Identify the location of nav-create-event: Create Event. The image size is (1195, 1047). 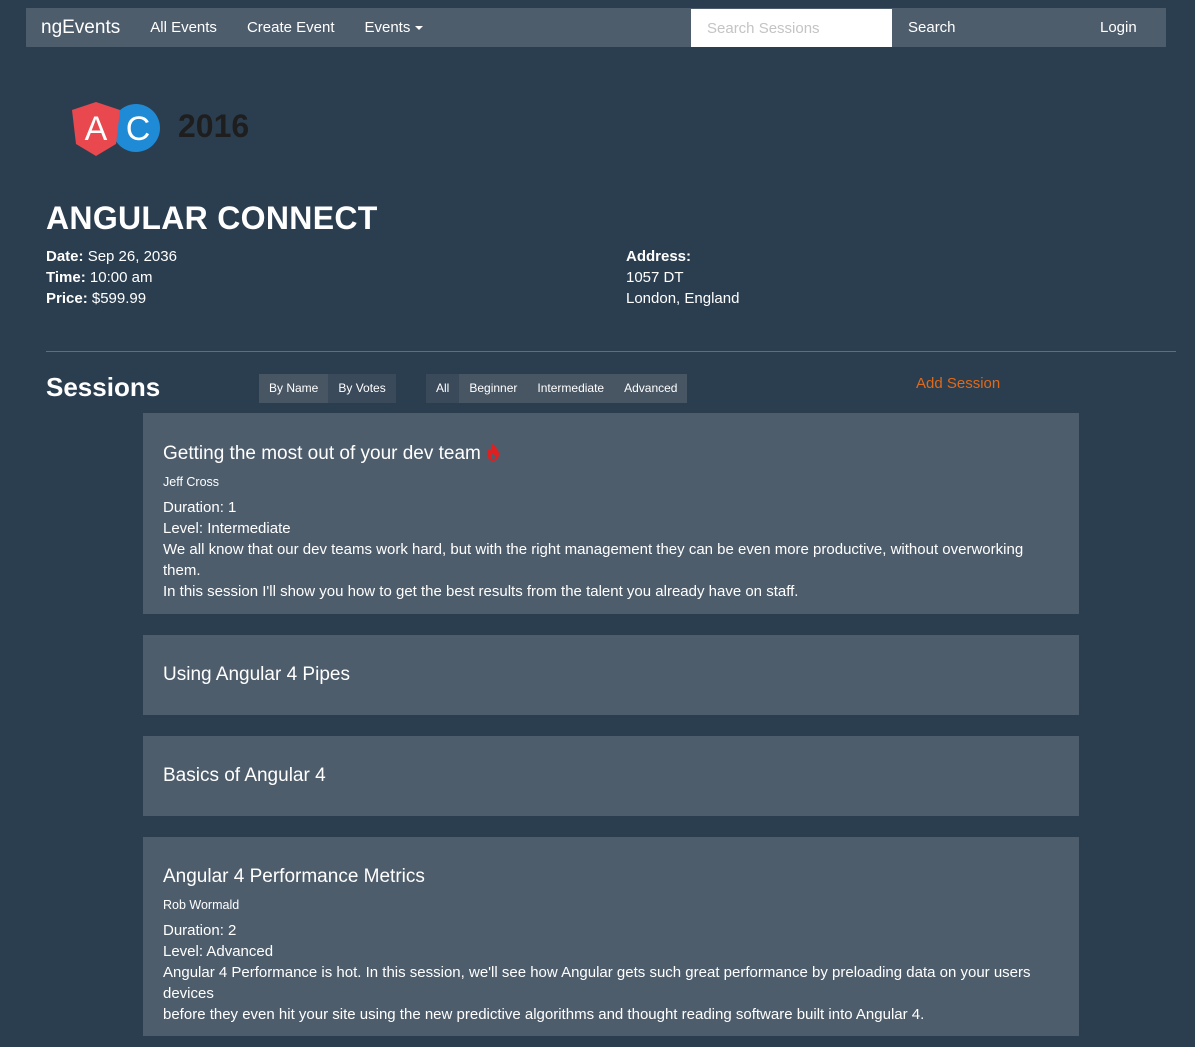
(291, 27).